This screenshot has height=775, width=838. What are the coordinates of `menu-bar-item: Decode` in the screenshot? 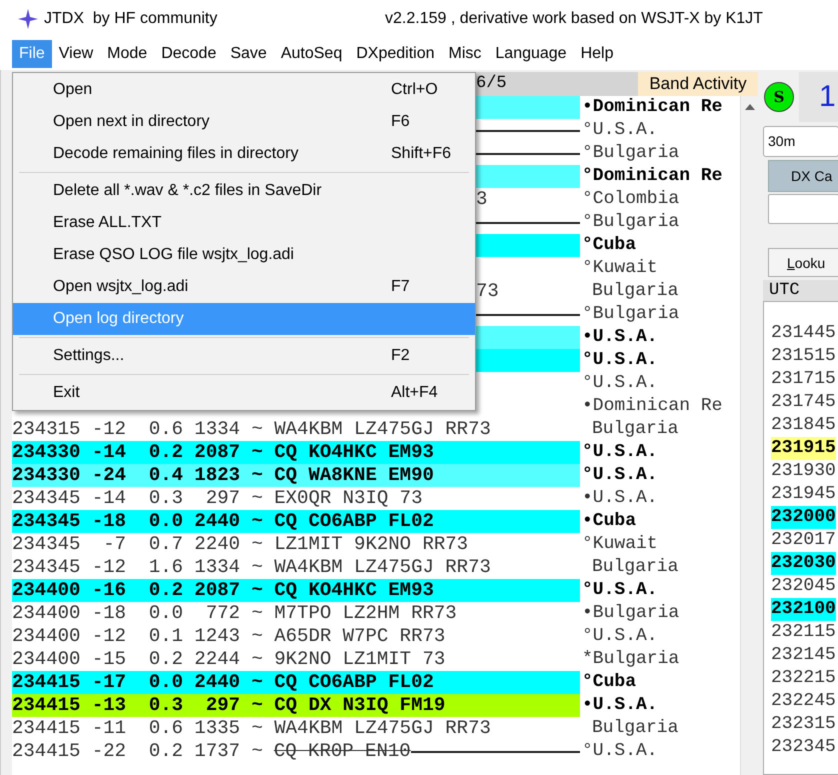 It's located at (189, 54).